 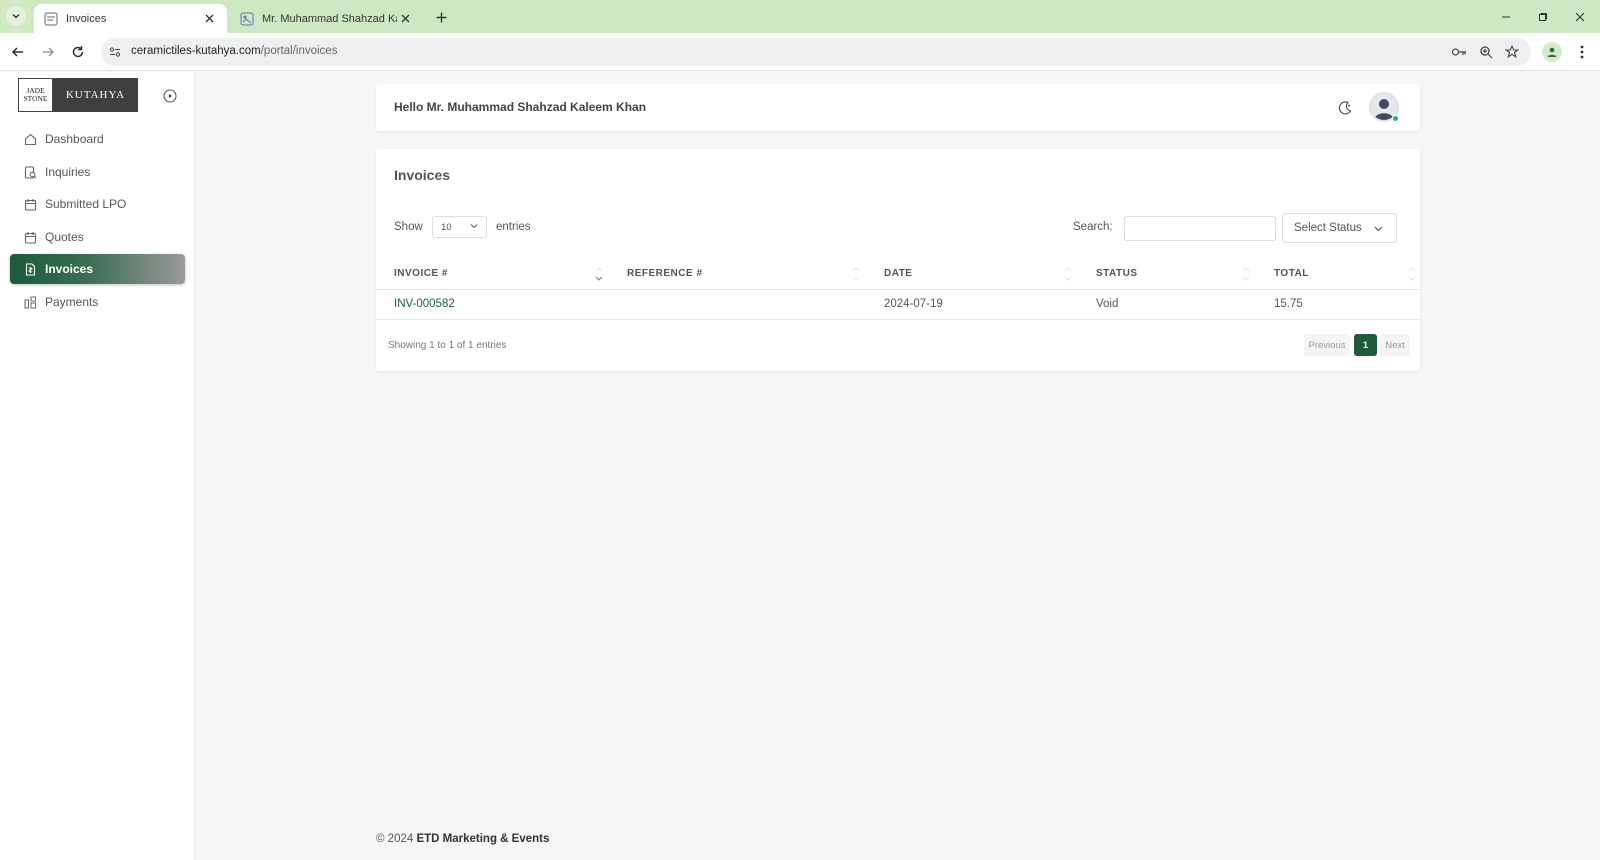 What do you see at coordinates (1512, 52) in the screenshot?
I see `bookmark-star-icon` at bounding box center [1512, 52].